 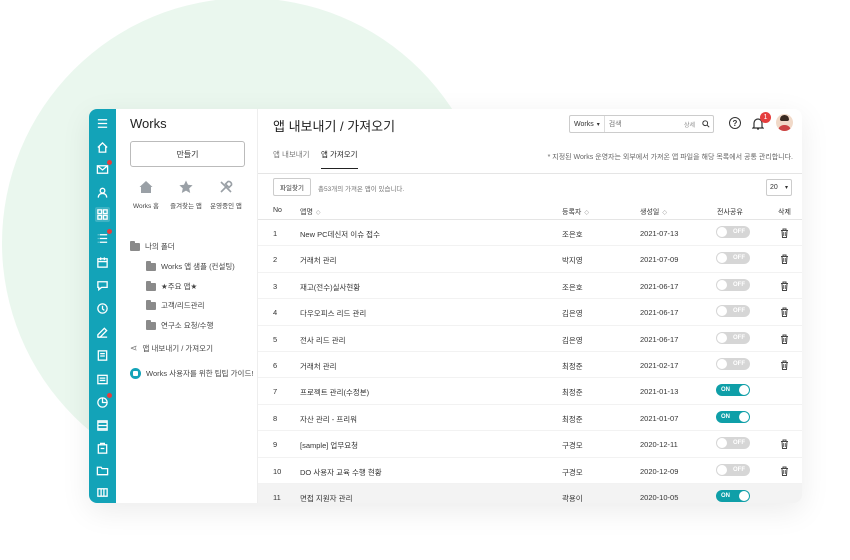 I want to click on table-row: 3 재고(전수)실사현황 조은호 2021-06-17 OFF, so click(x=530, y=286).